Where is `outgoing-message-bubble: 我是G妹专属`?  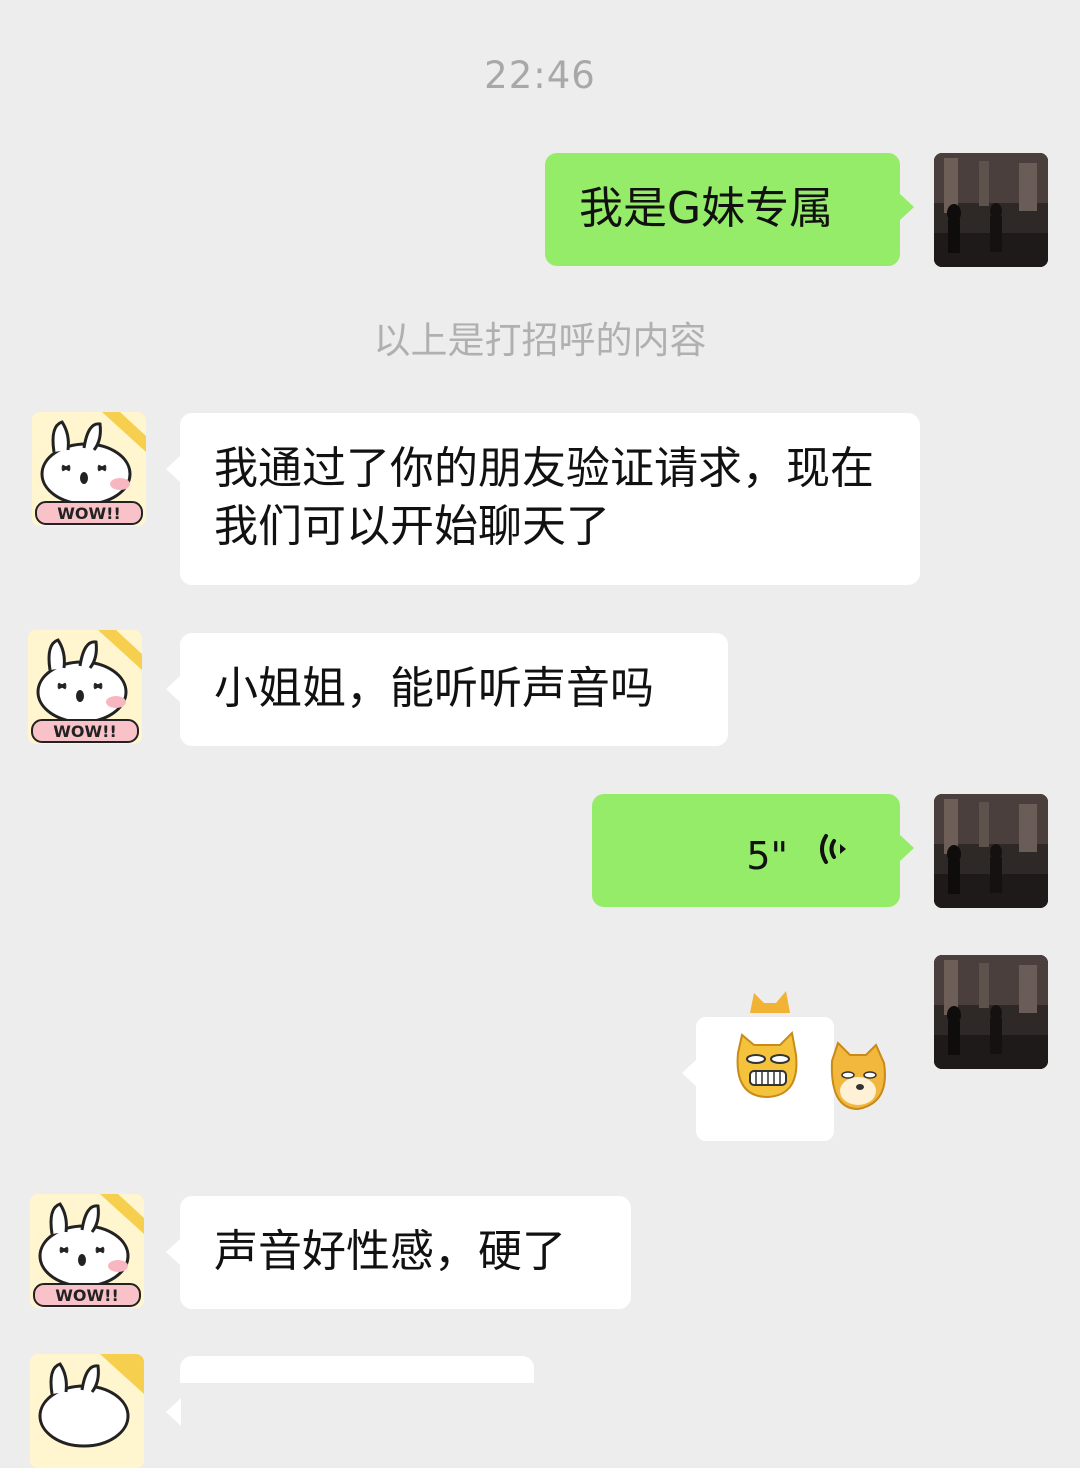 outgoing-message-bubble: 我是G妹专属 is located at coordinates (729, 209).